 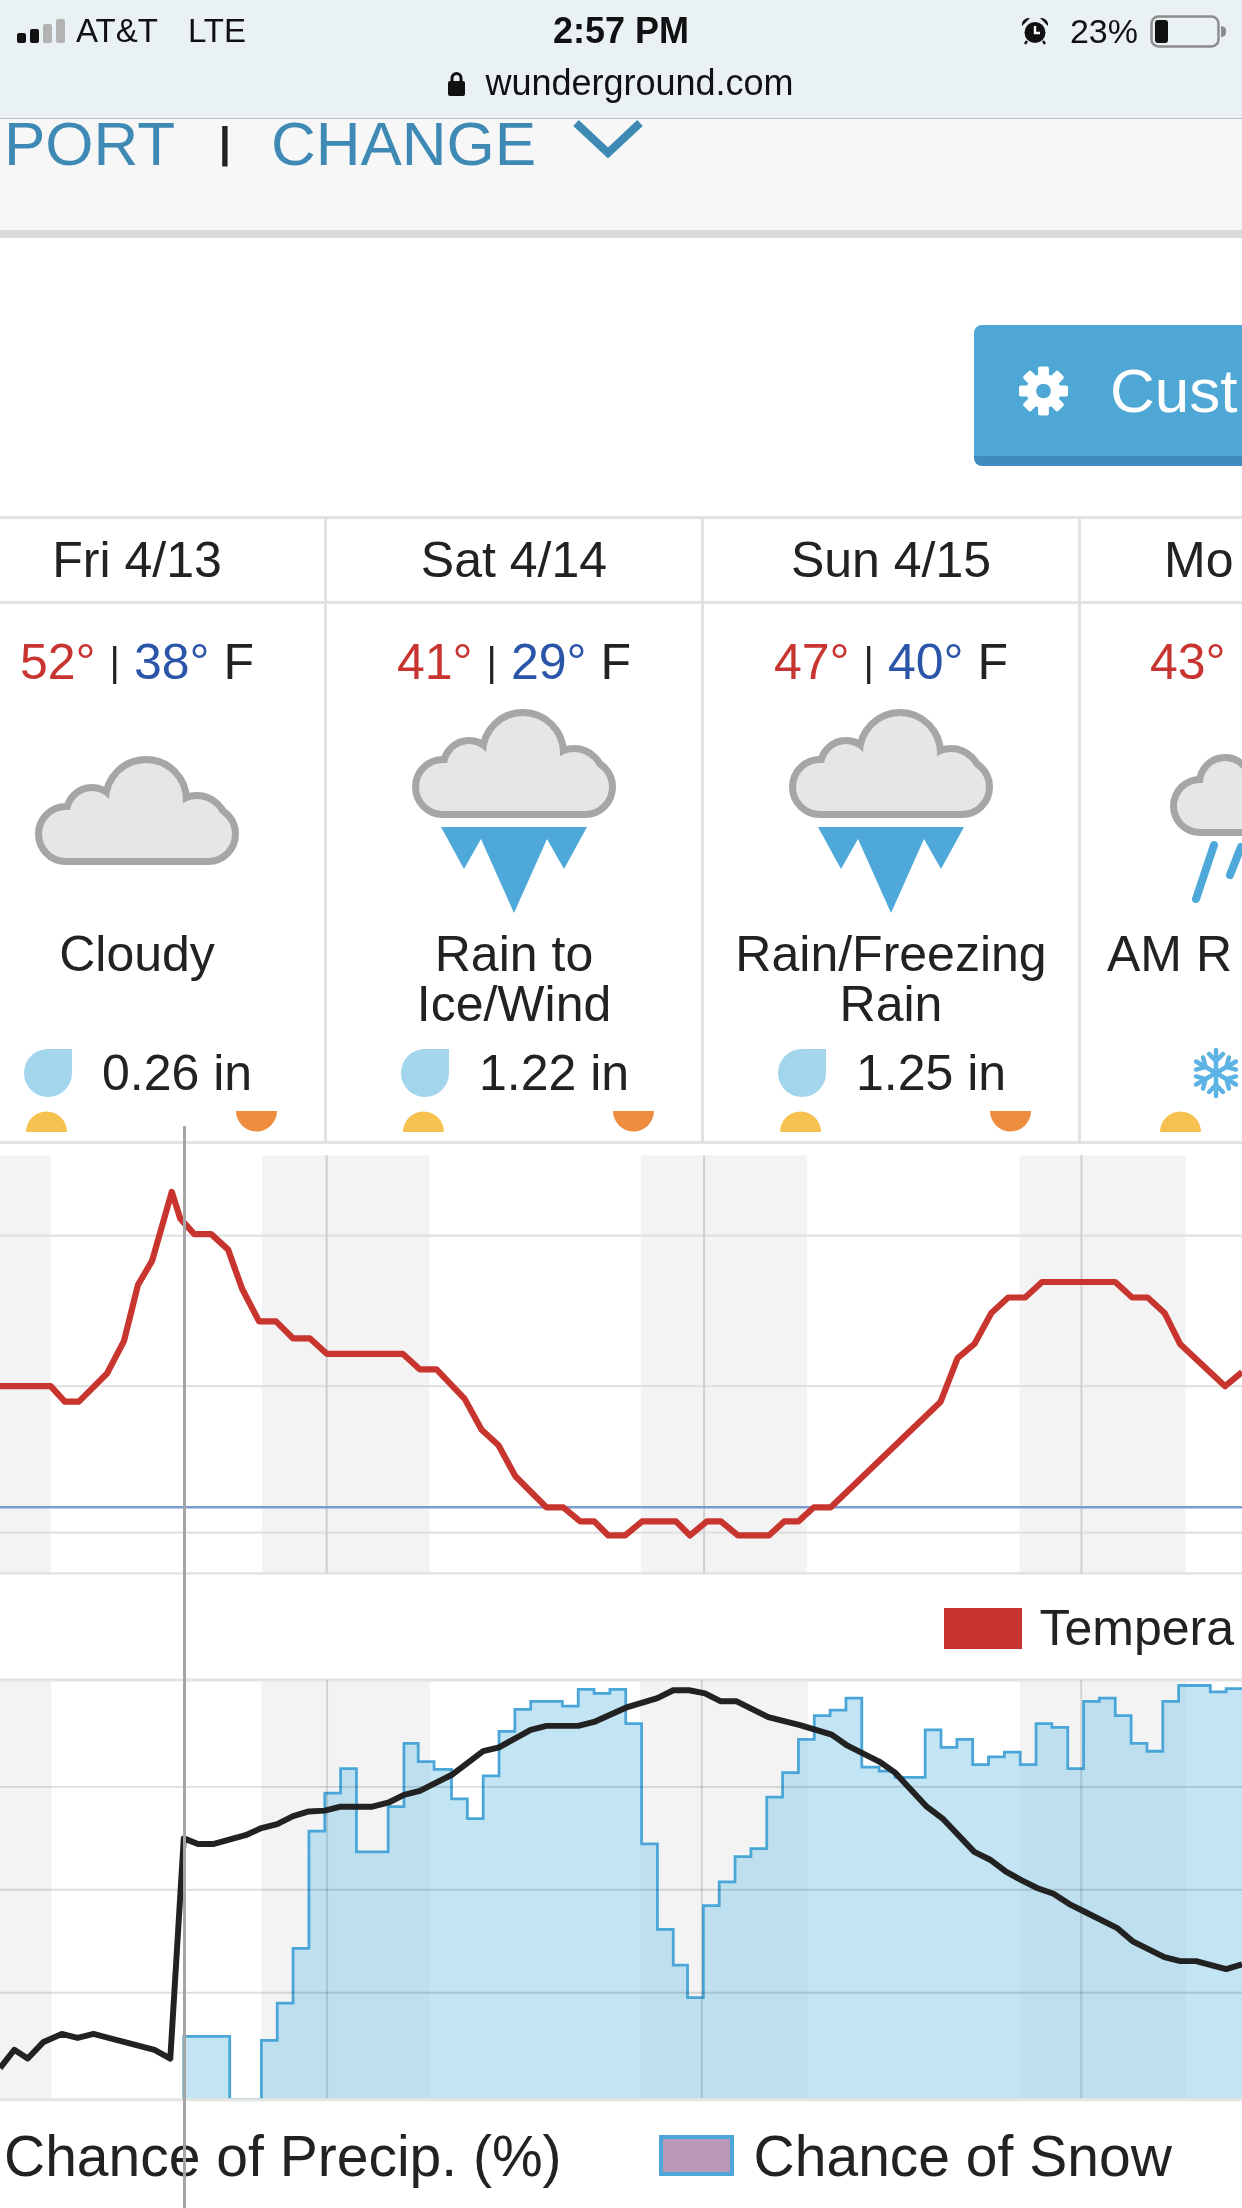 What do you see at coordinates (548, 662) in the screenshot?
I see `low-temp: 29°` at bounding box center [548, 662].